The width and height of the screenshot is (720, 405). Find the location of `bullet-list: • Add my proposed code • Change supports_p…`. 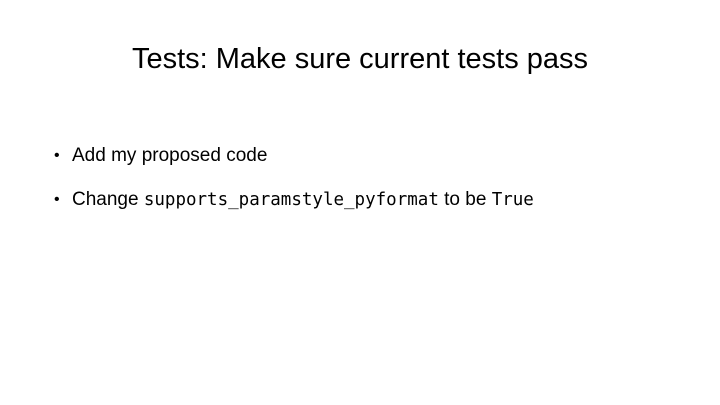

bullet-list: • Add my proposed code • Change supports_p… is located at coordinates (294, 187).